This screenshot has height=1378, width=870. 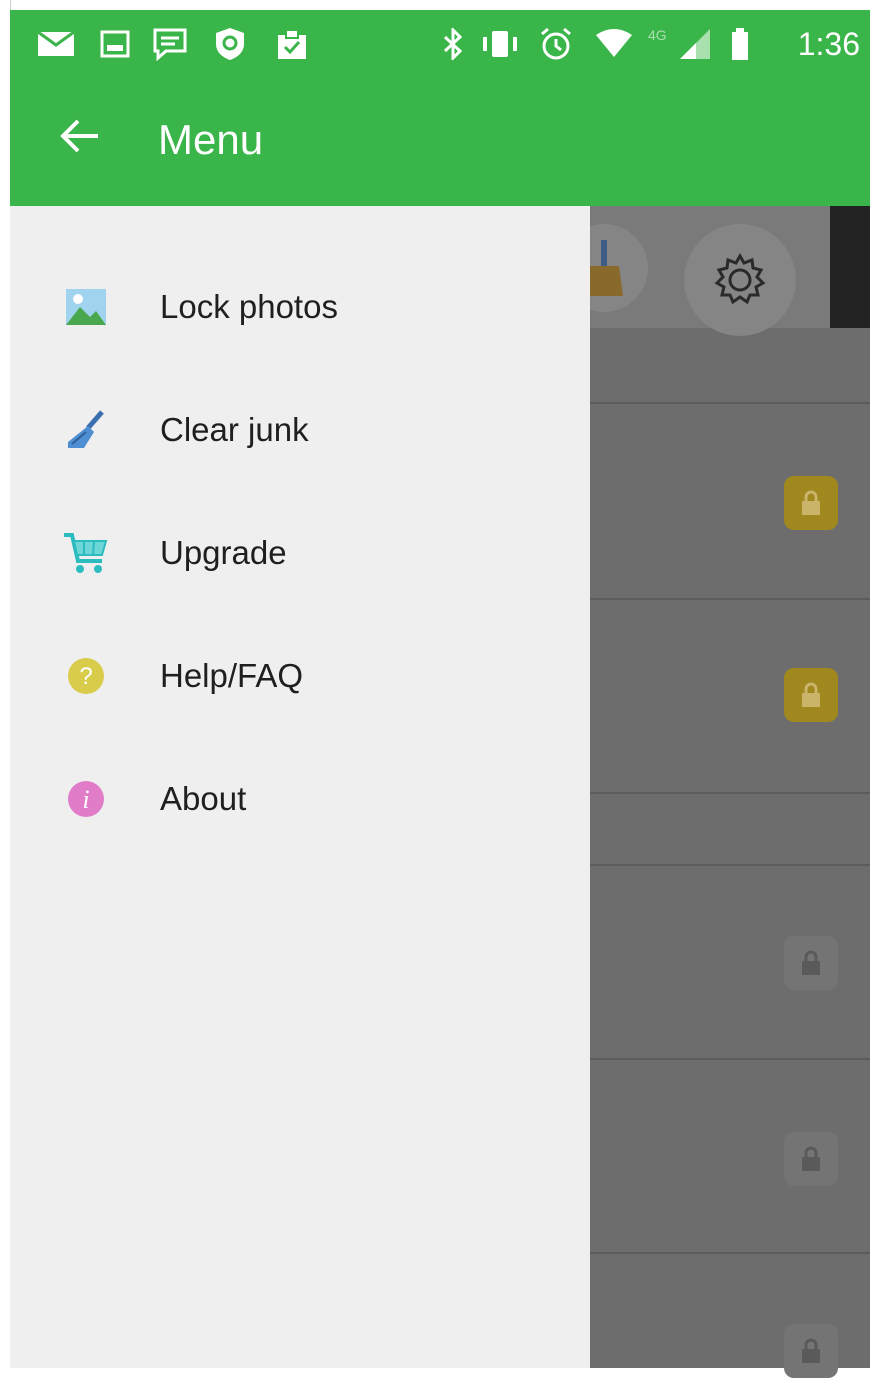 I want to click on app-bar: Menu, so click(x=440, y=142).